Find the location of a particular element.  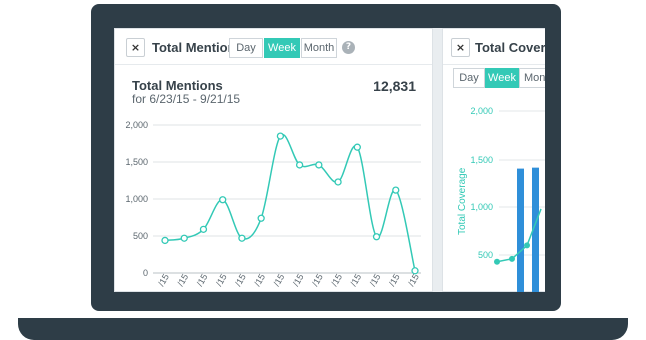

bar is located at coordinates (520, 230).